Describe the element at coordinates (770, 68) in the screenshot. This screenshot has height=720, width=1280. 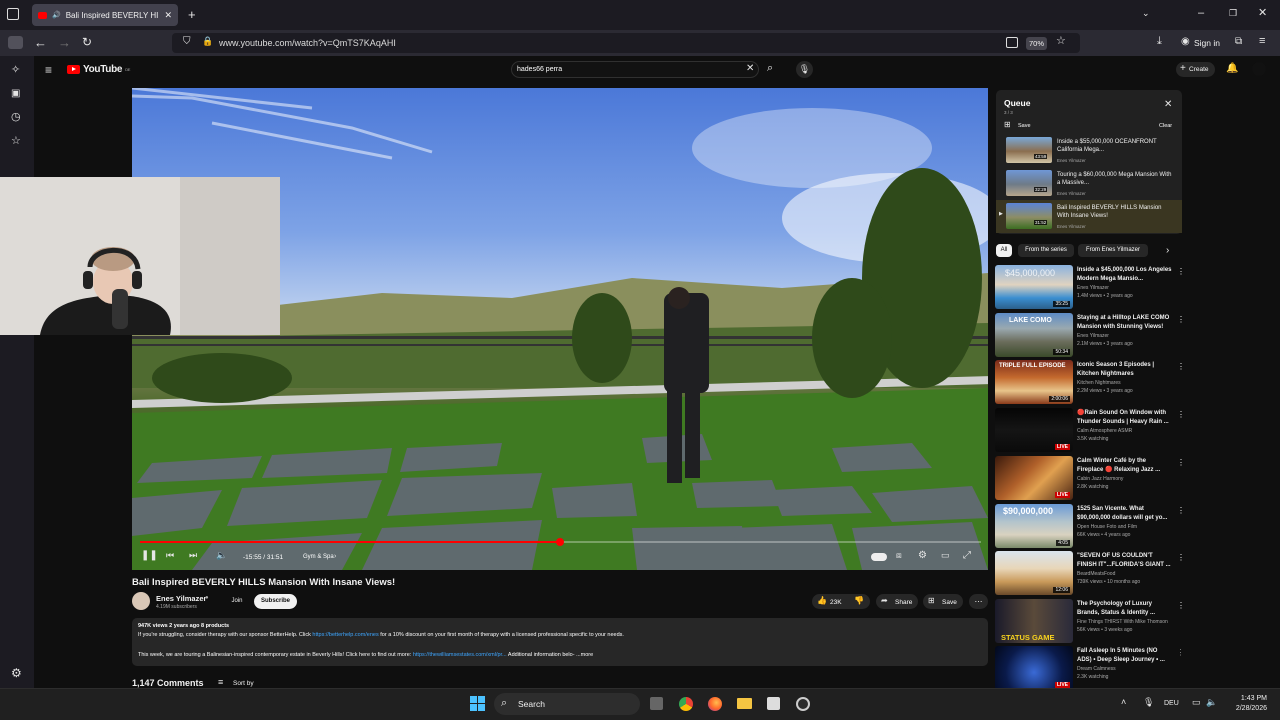
I see `search-icon: ⌕` at that location.